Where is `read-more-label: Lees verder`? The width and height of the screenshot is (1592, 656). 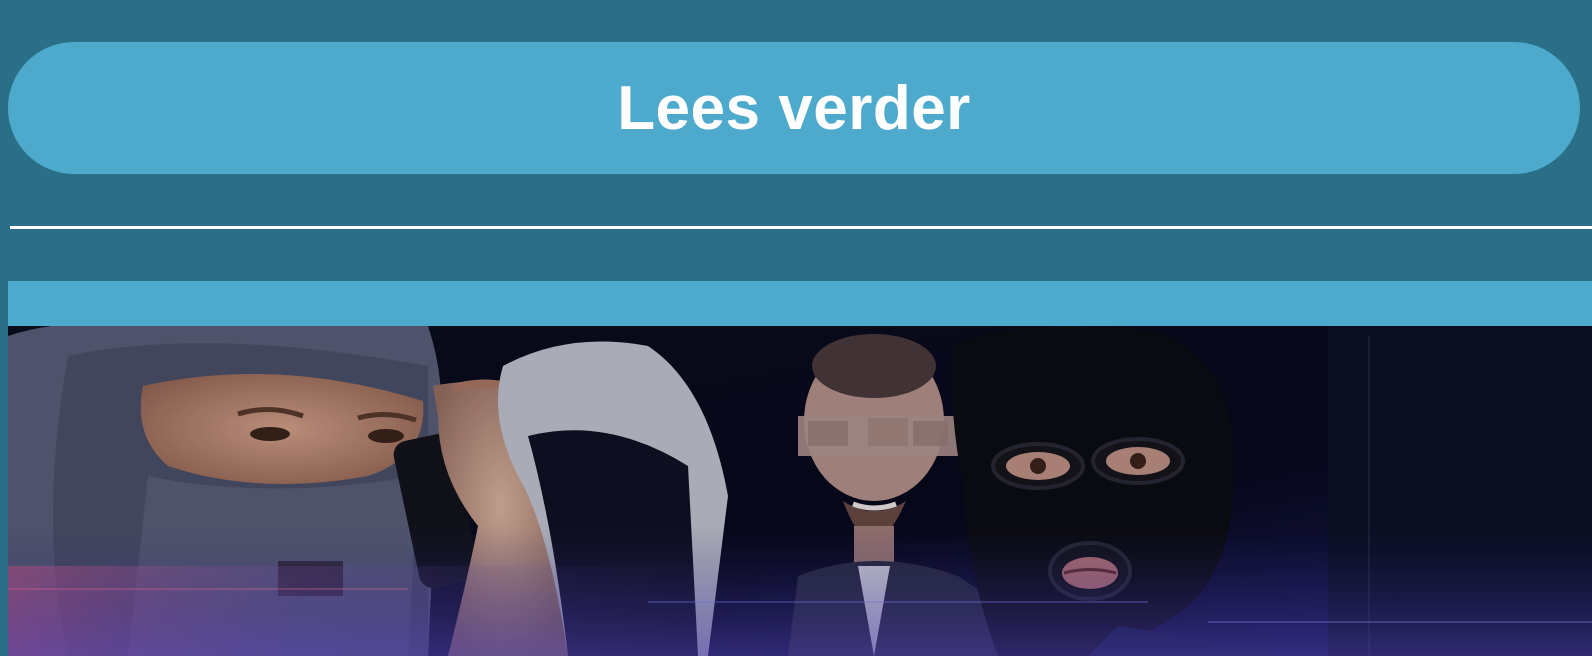
read-more-label: Lees verder is located at coordinates (794, 108).